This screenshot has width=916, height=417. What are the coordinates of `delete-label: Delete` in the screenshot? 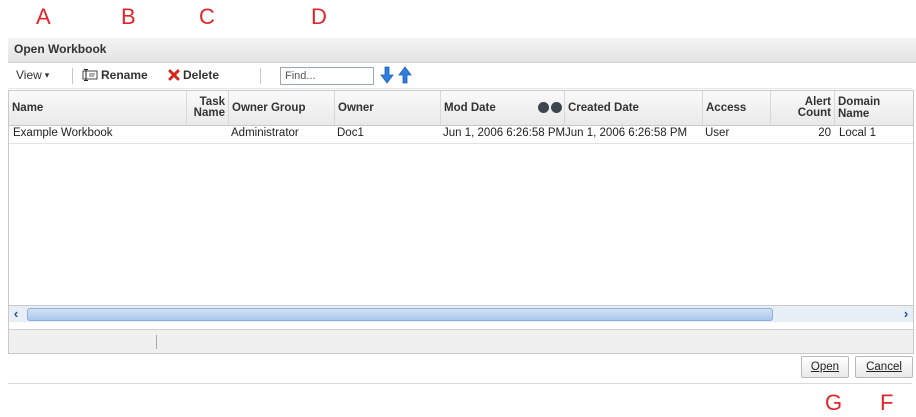 It's located at (201, 75).